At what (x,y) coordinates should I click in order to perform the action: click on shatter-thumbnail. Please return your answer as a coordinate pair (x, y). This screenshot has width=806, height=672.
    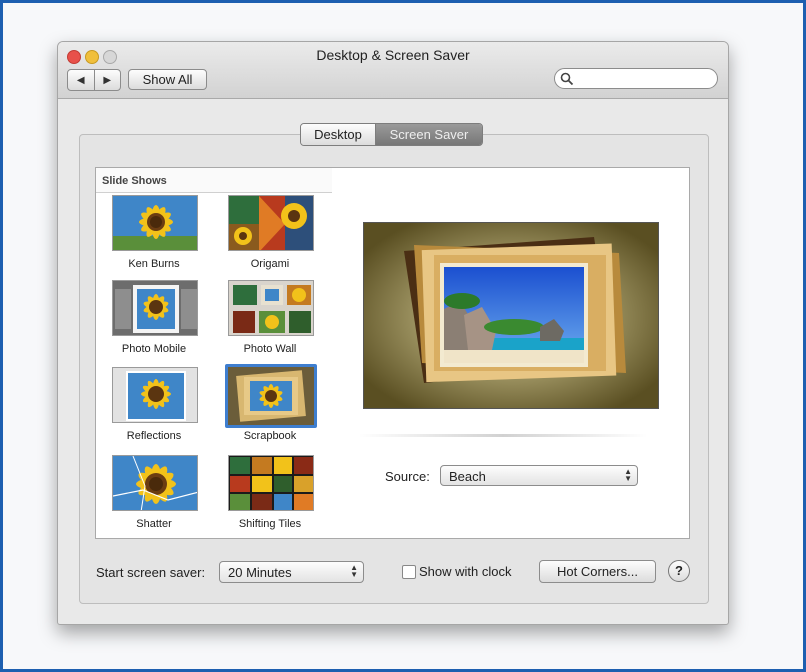
    Looking at the image, I should click on (155, 483).